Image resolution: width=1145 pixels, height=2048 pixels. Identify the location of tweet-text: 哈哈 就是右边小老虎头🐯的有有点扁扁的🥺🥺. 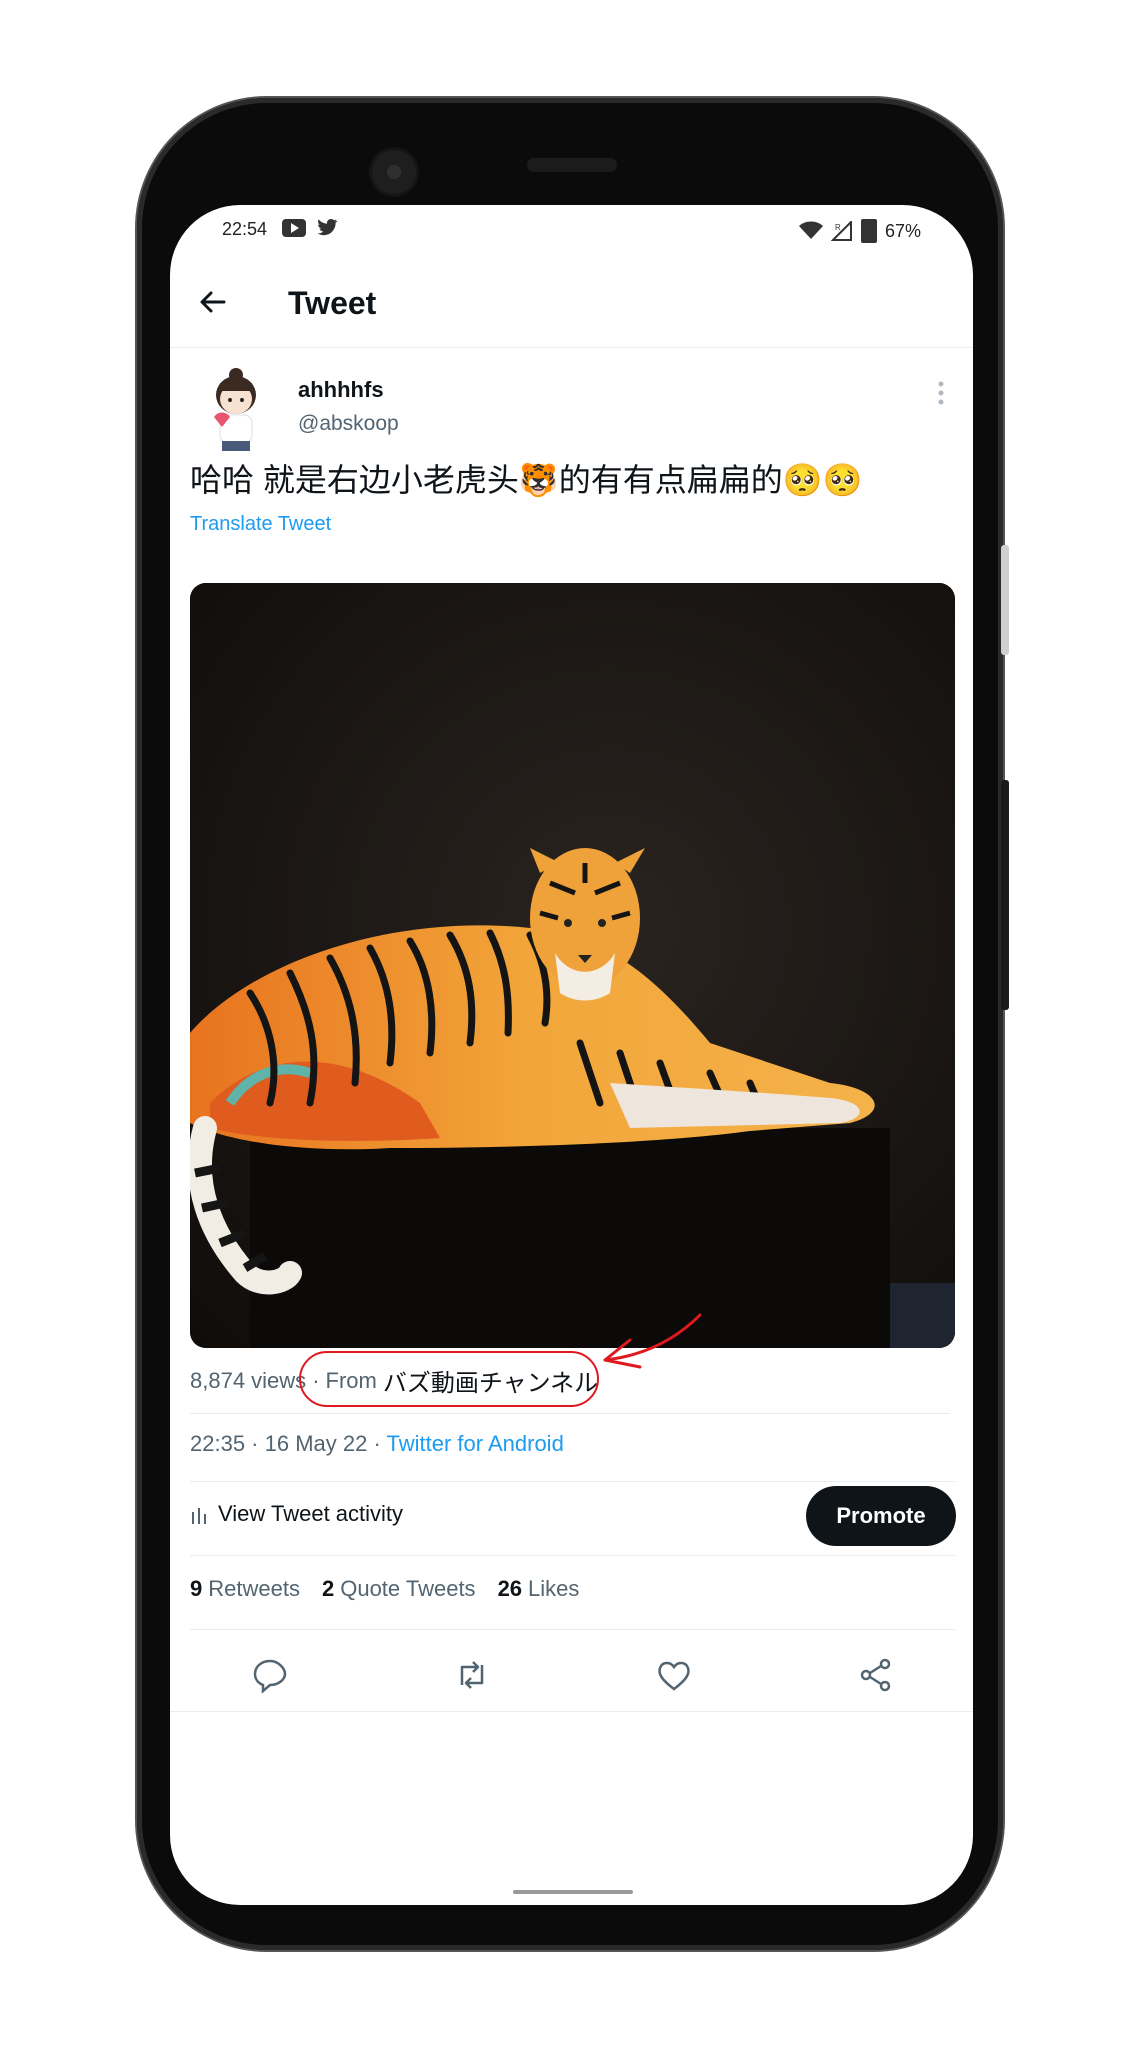
(526, 480).